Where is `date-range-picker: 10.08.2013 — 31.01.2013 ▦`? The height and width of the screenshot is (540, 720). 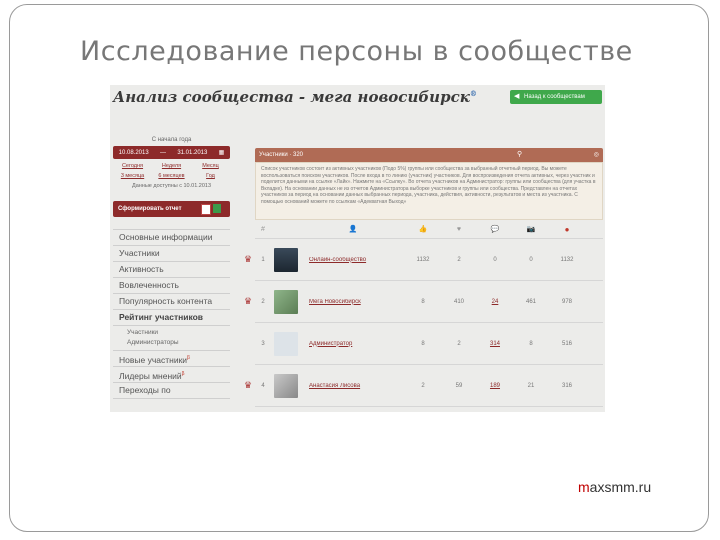 date-range-picker: 10.08.2013 — 31.01.2013 ▦ is located at coordinates (171, 152).